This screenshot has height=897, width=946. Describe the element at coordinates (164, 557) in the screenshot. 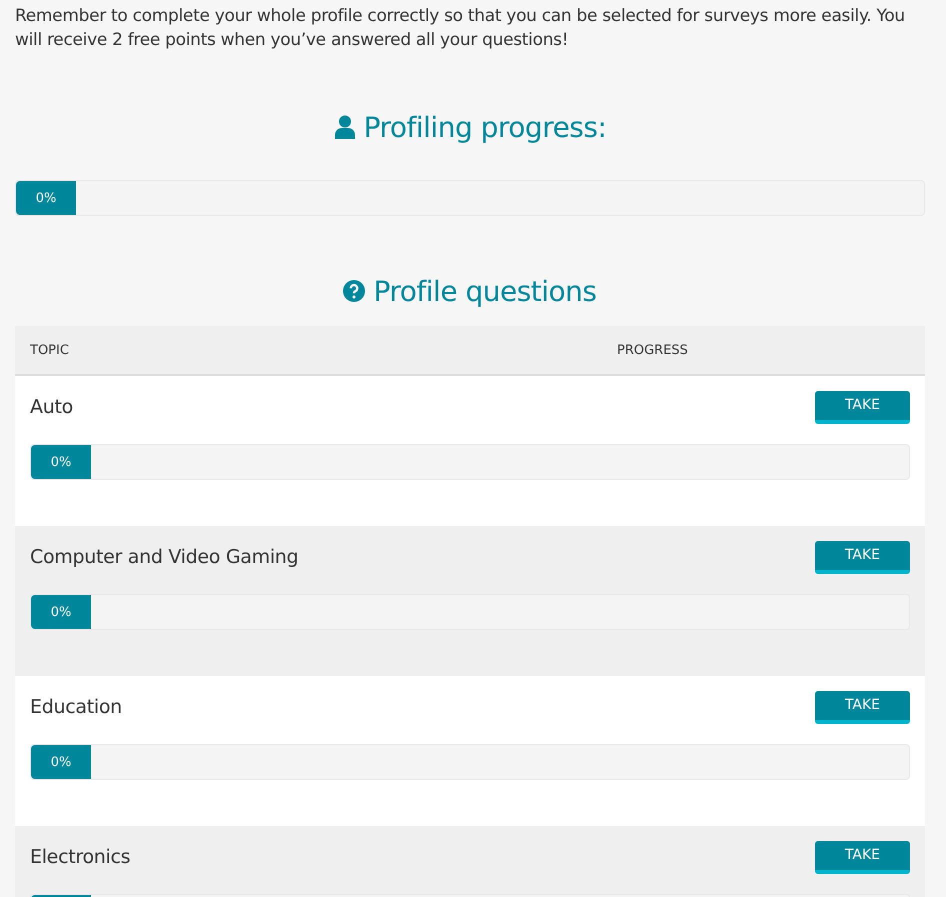

I see `topic-label: Computer and Video Gaming` at that location.